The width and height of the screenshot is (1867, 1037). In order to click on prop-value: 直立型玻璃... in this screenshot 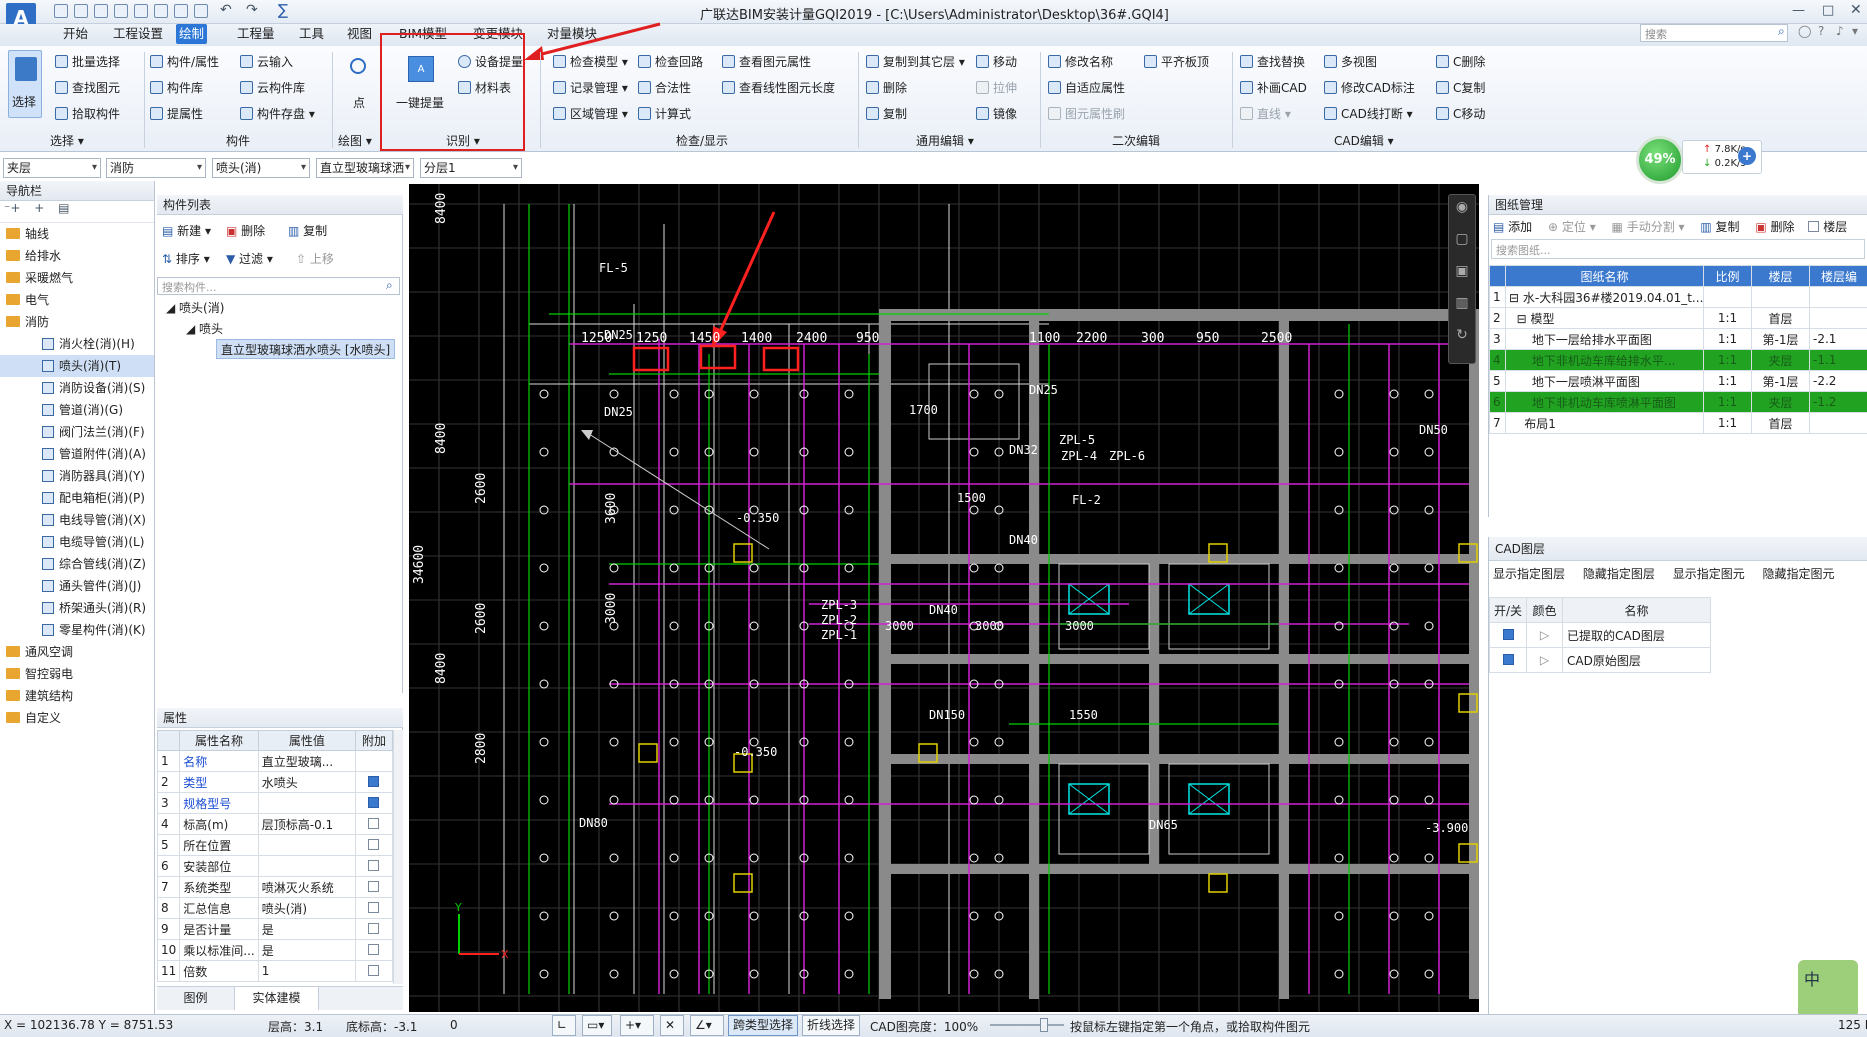, I will do `click(306, 761)`.